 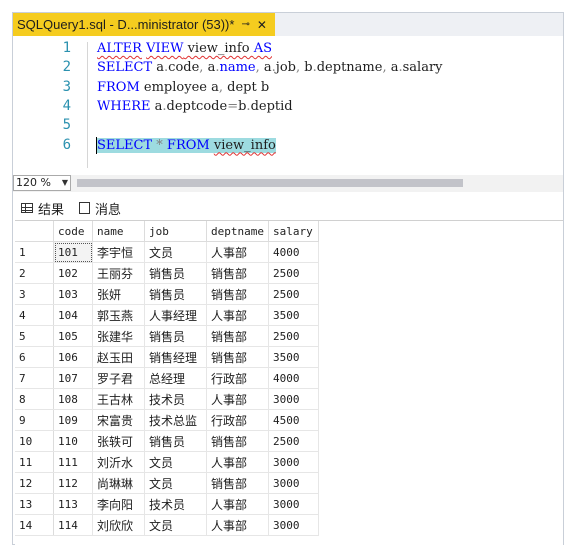 I want to click on cell-name: 刘欣欣, so click(x=118, y=525).